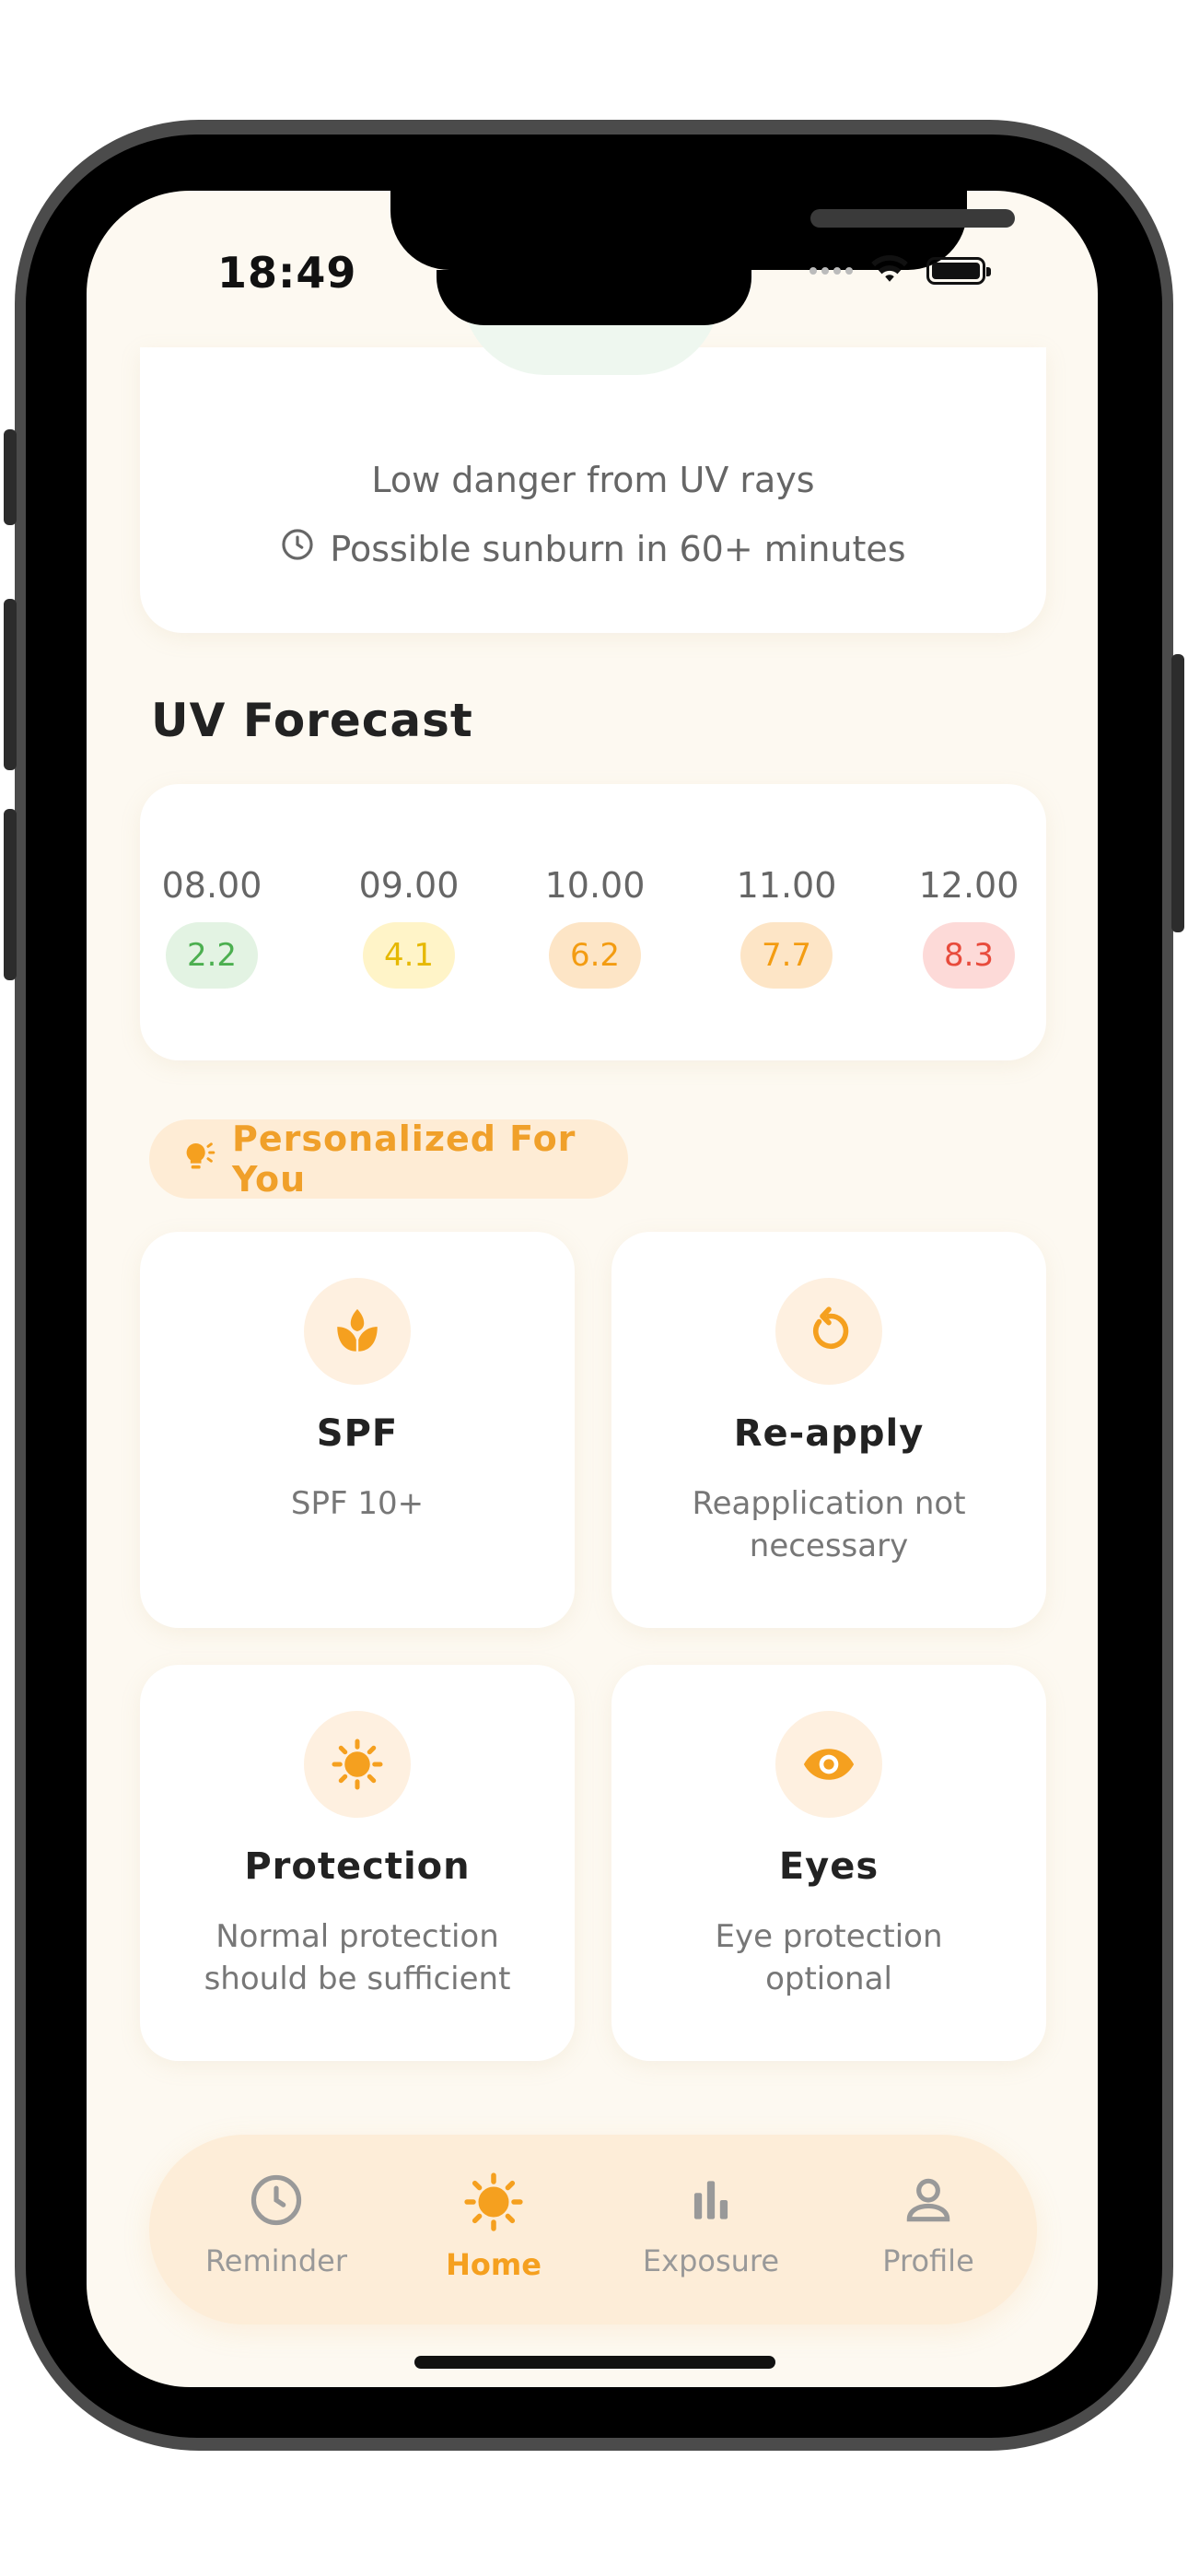  I want to click on uv-forecast-title: UV Forecast, so click(312, 720).